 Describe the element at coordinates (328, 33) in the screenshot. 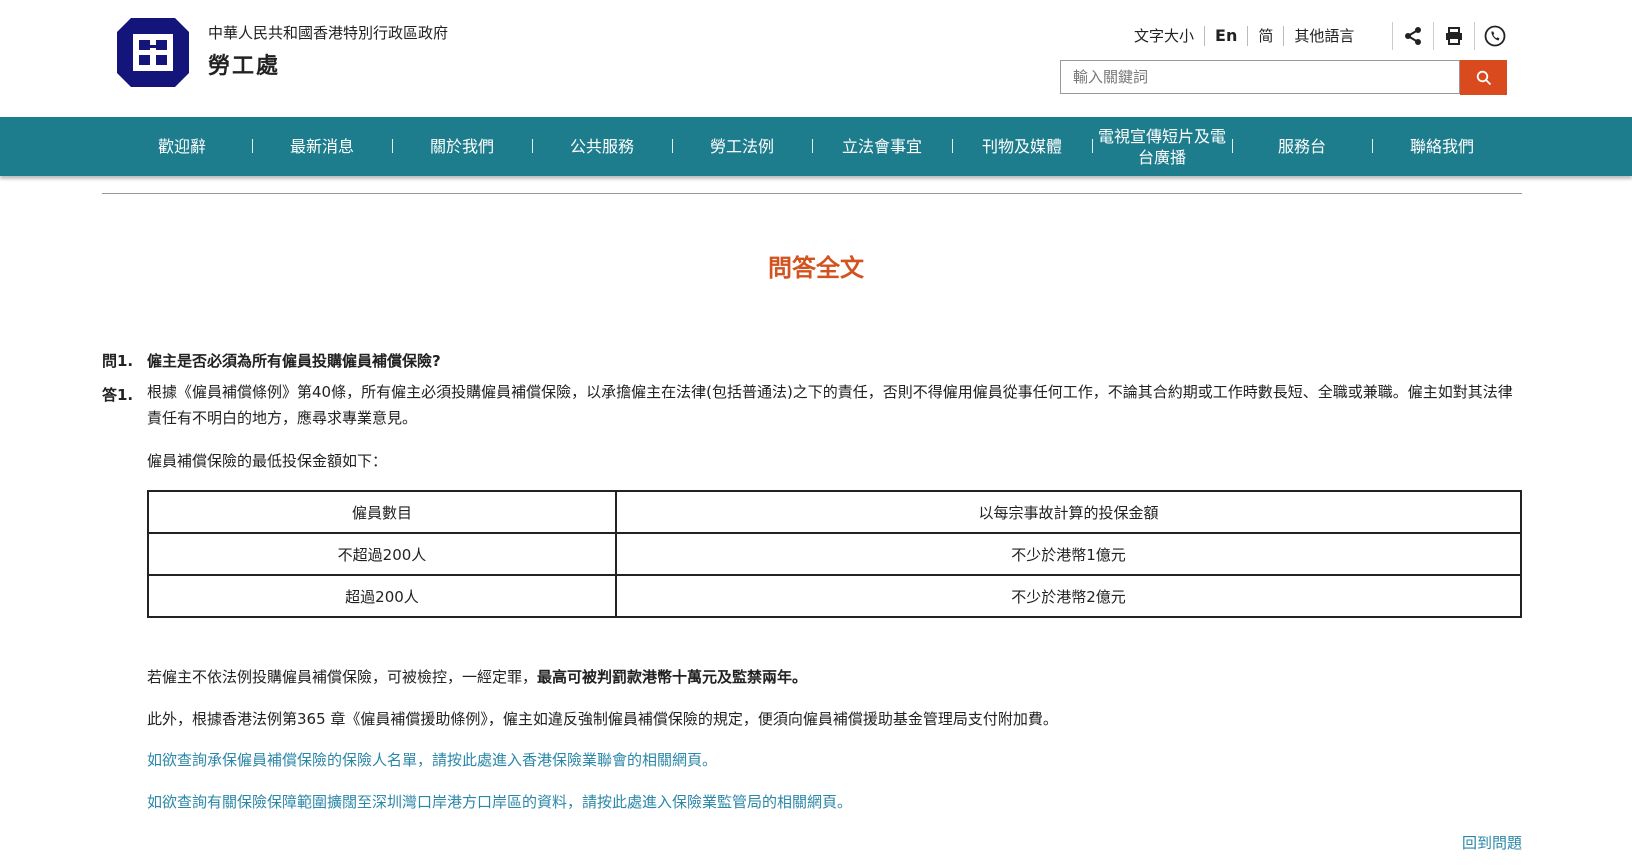

I see `government-name: 中華人民共和國香港特別行政區政府` at that location.